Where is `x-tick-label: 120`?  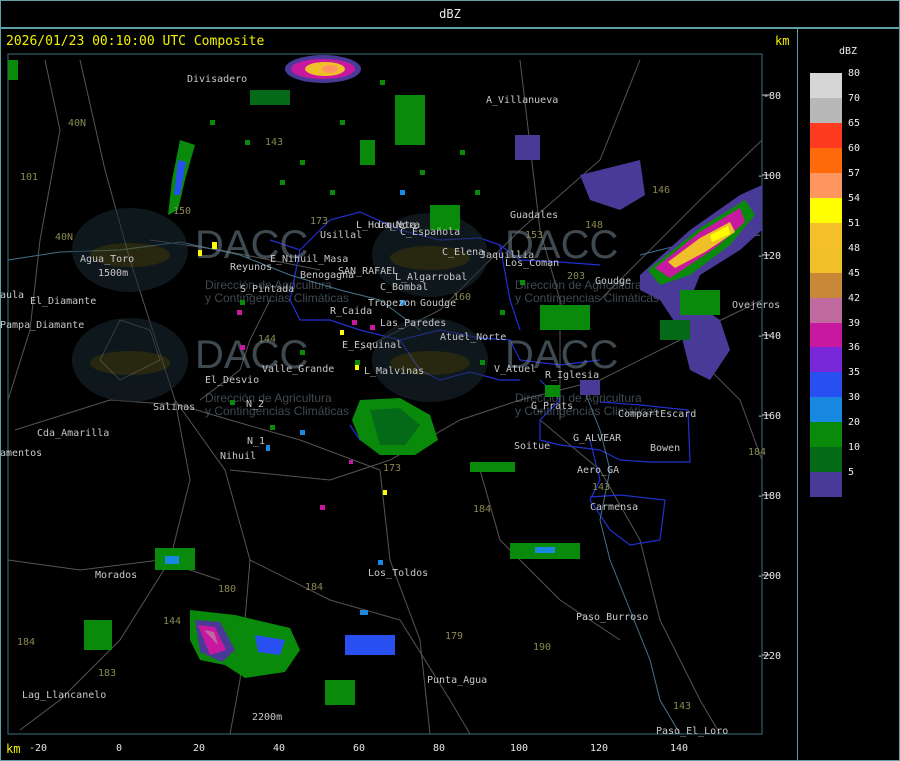 x-tick-label: 120 is located at coordinates (599, 748).